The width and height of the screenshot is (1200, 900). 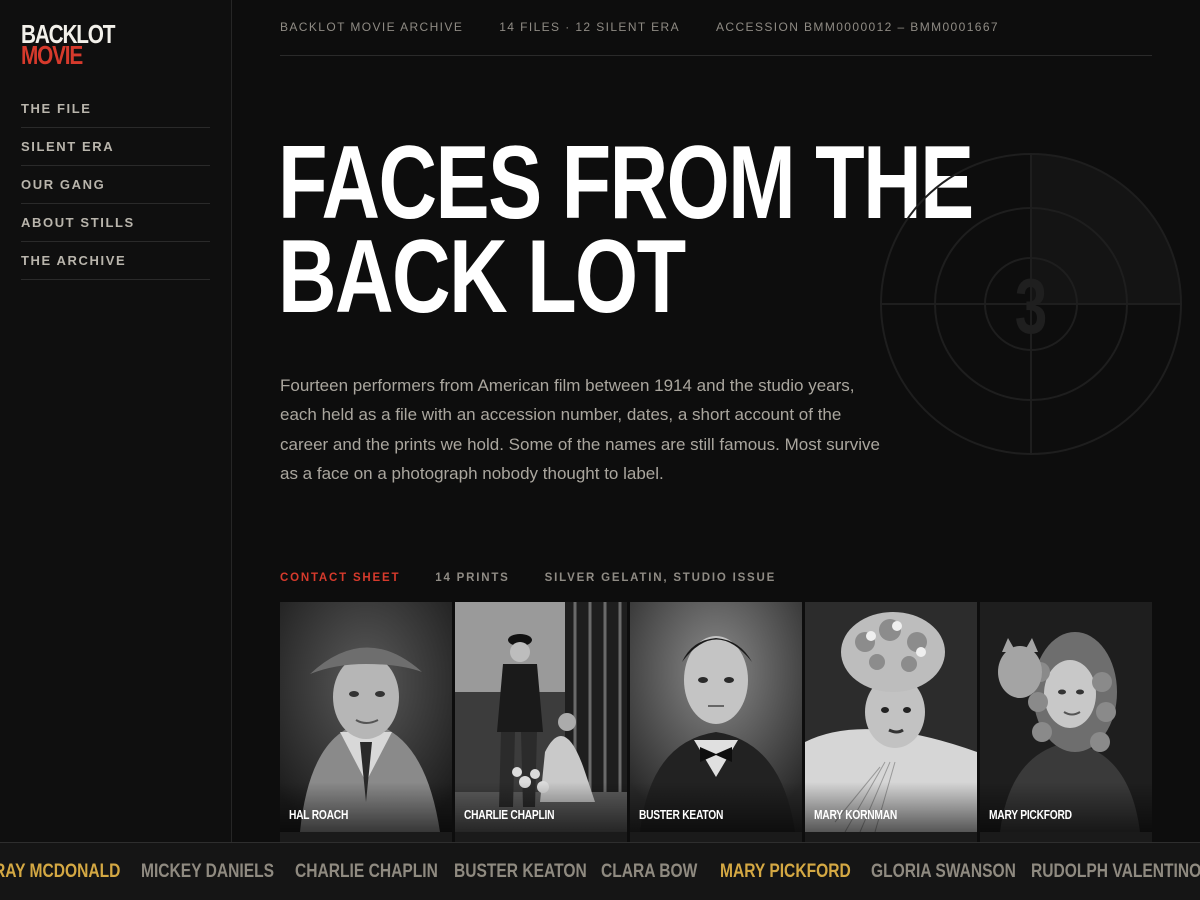 What do you see at coordinates (115, 109) in the screenshot?
I see `nav-item-the-file: THE FILE` at bounding box center [115, 109].